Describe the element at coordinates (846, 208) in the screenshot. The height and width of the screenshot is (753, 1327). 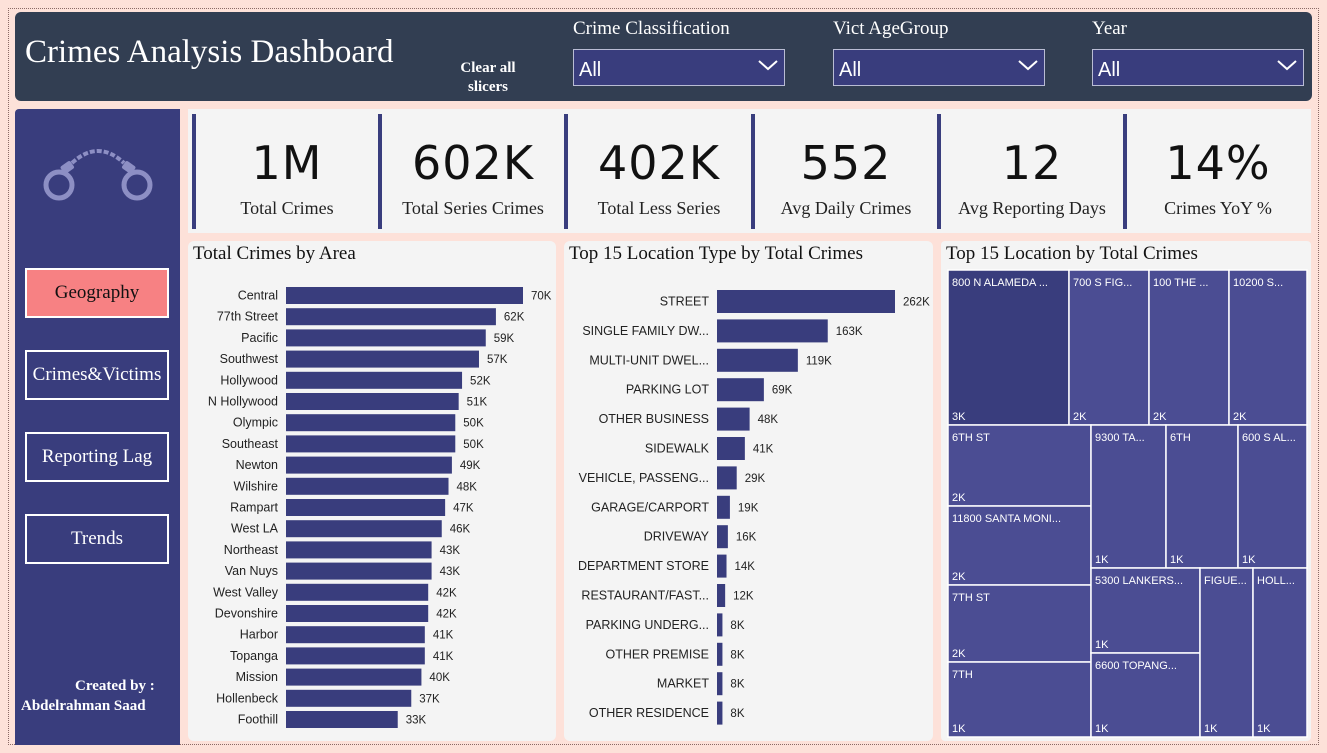
I see `kpi-label: Avg Daily Crimes` at that location.